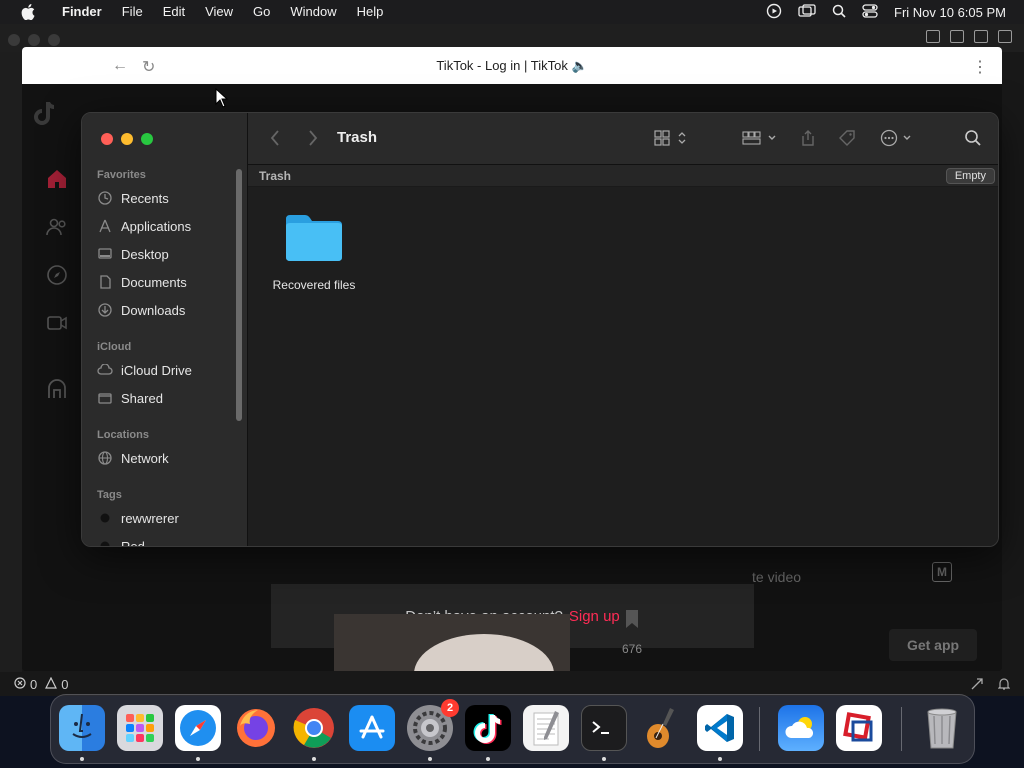 The image size is (1024, 768). What do you see at coordinates (14, 40) in the screenshot?
I see `editor-close-button` at bounding box center [14, 40].